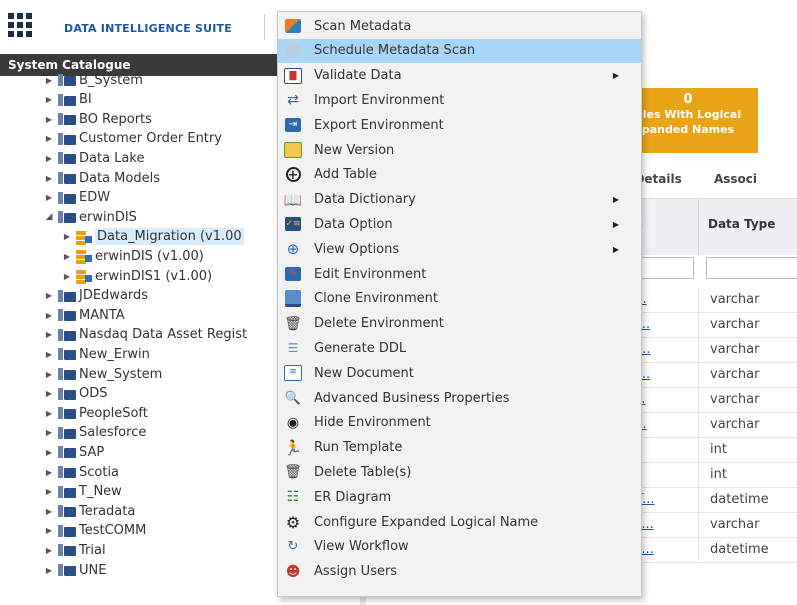 The image size is (797, 605). I want to click on tree-item-environment: ▶ BI, so click(68, 100).